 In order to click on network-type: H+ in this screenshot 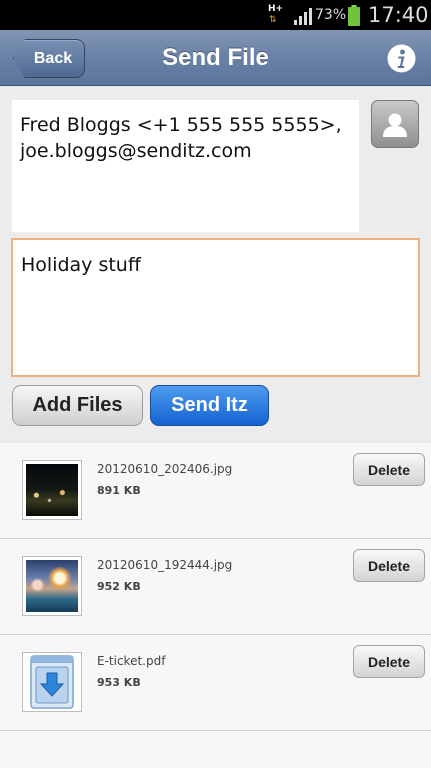, I will do `click(276, 9)`.